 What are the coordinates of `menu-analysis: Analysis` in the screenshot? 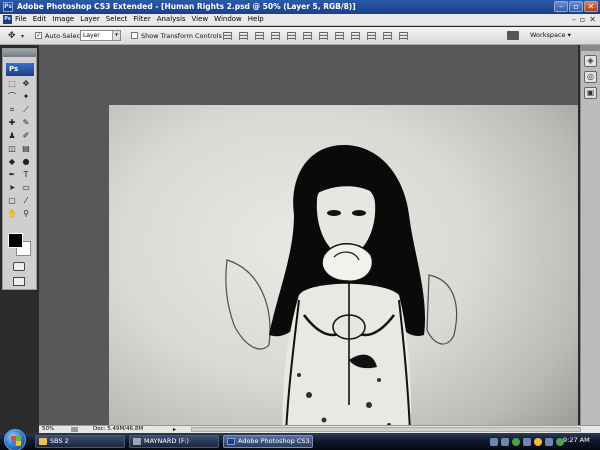 It's located at (171, 19).